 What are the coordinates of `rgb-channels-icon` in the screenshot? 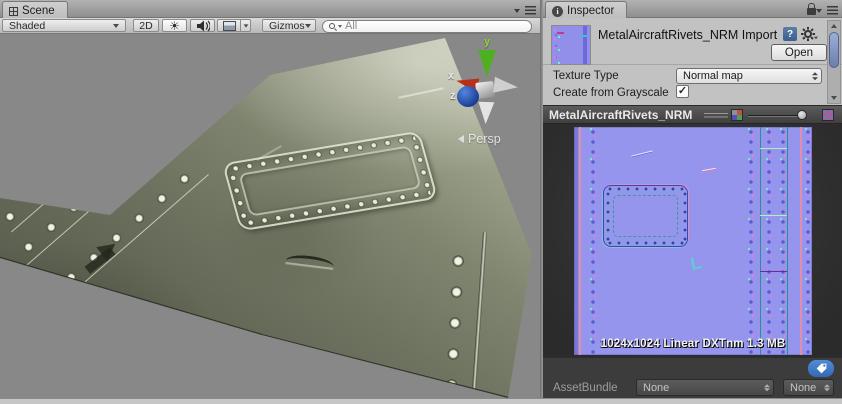 It's located at (737, 115).